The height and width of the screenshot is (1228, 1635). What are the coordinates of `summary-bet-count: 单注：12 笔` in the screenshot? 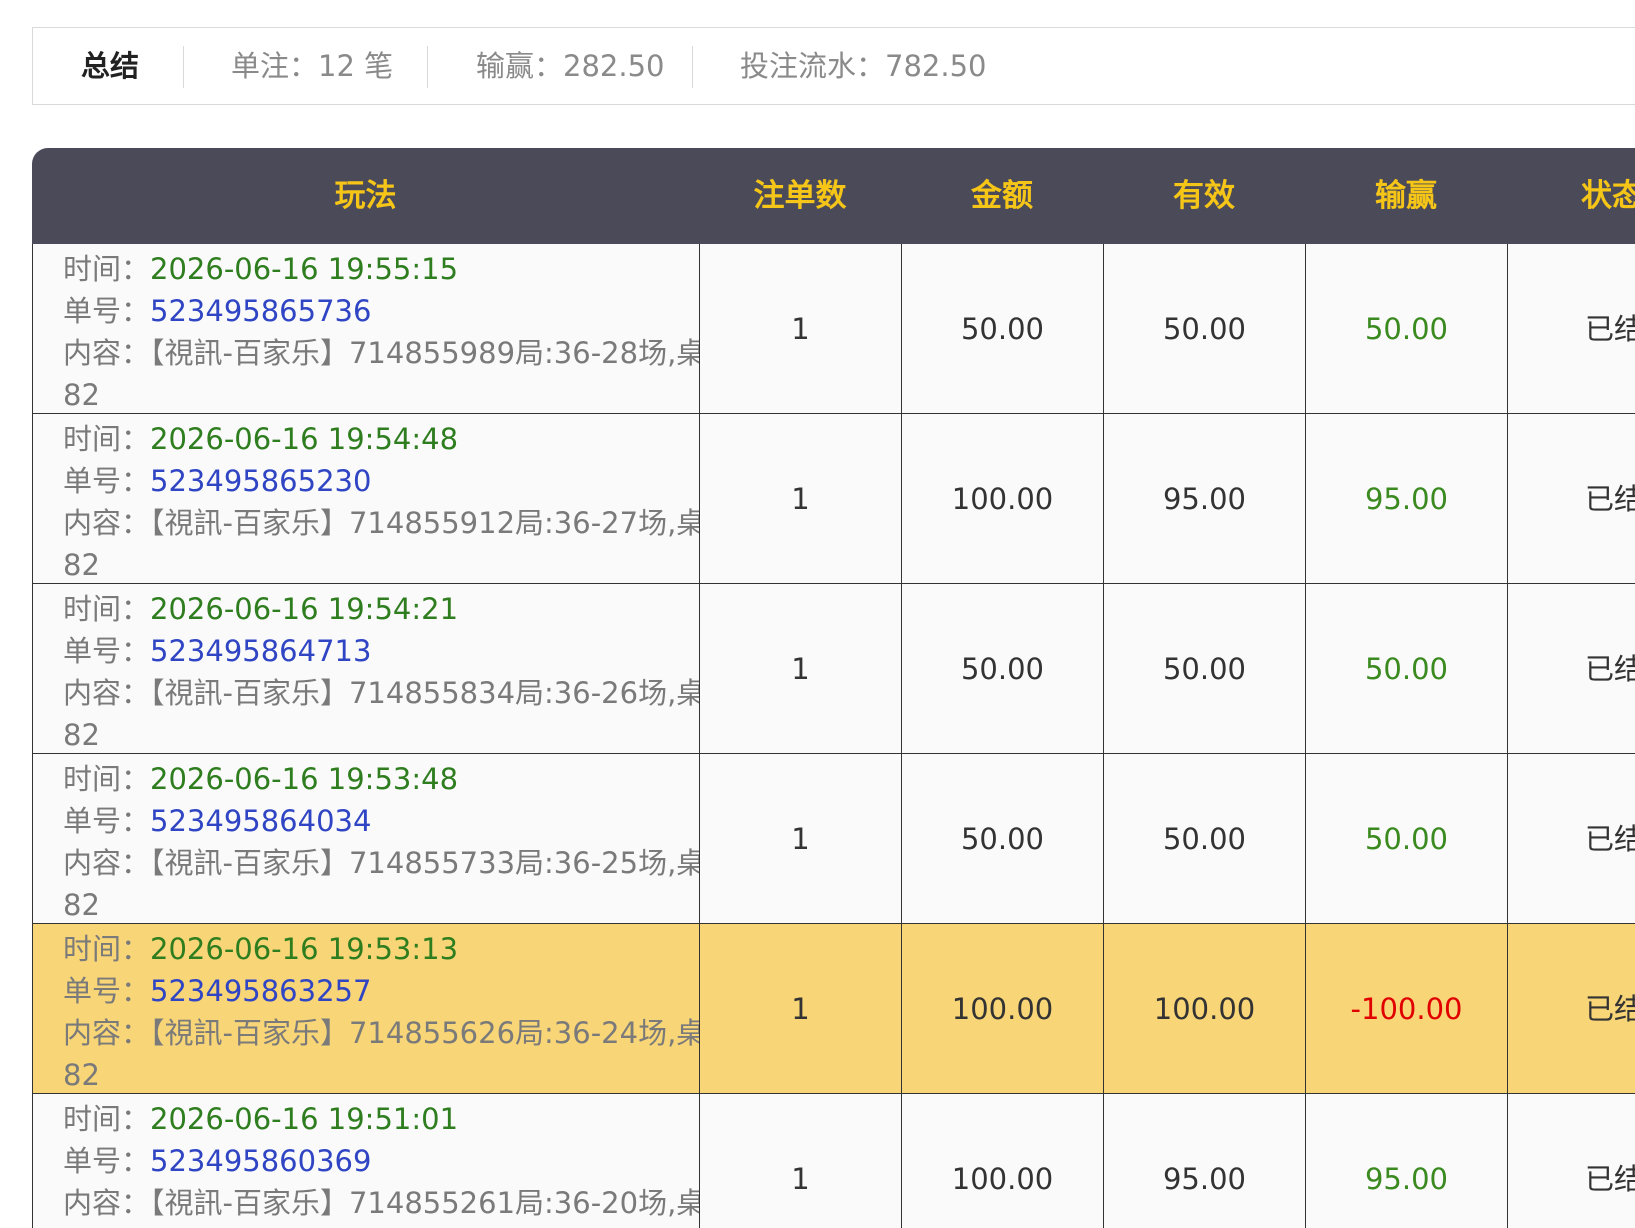 It's located at (312, 66).